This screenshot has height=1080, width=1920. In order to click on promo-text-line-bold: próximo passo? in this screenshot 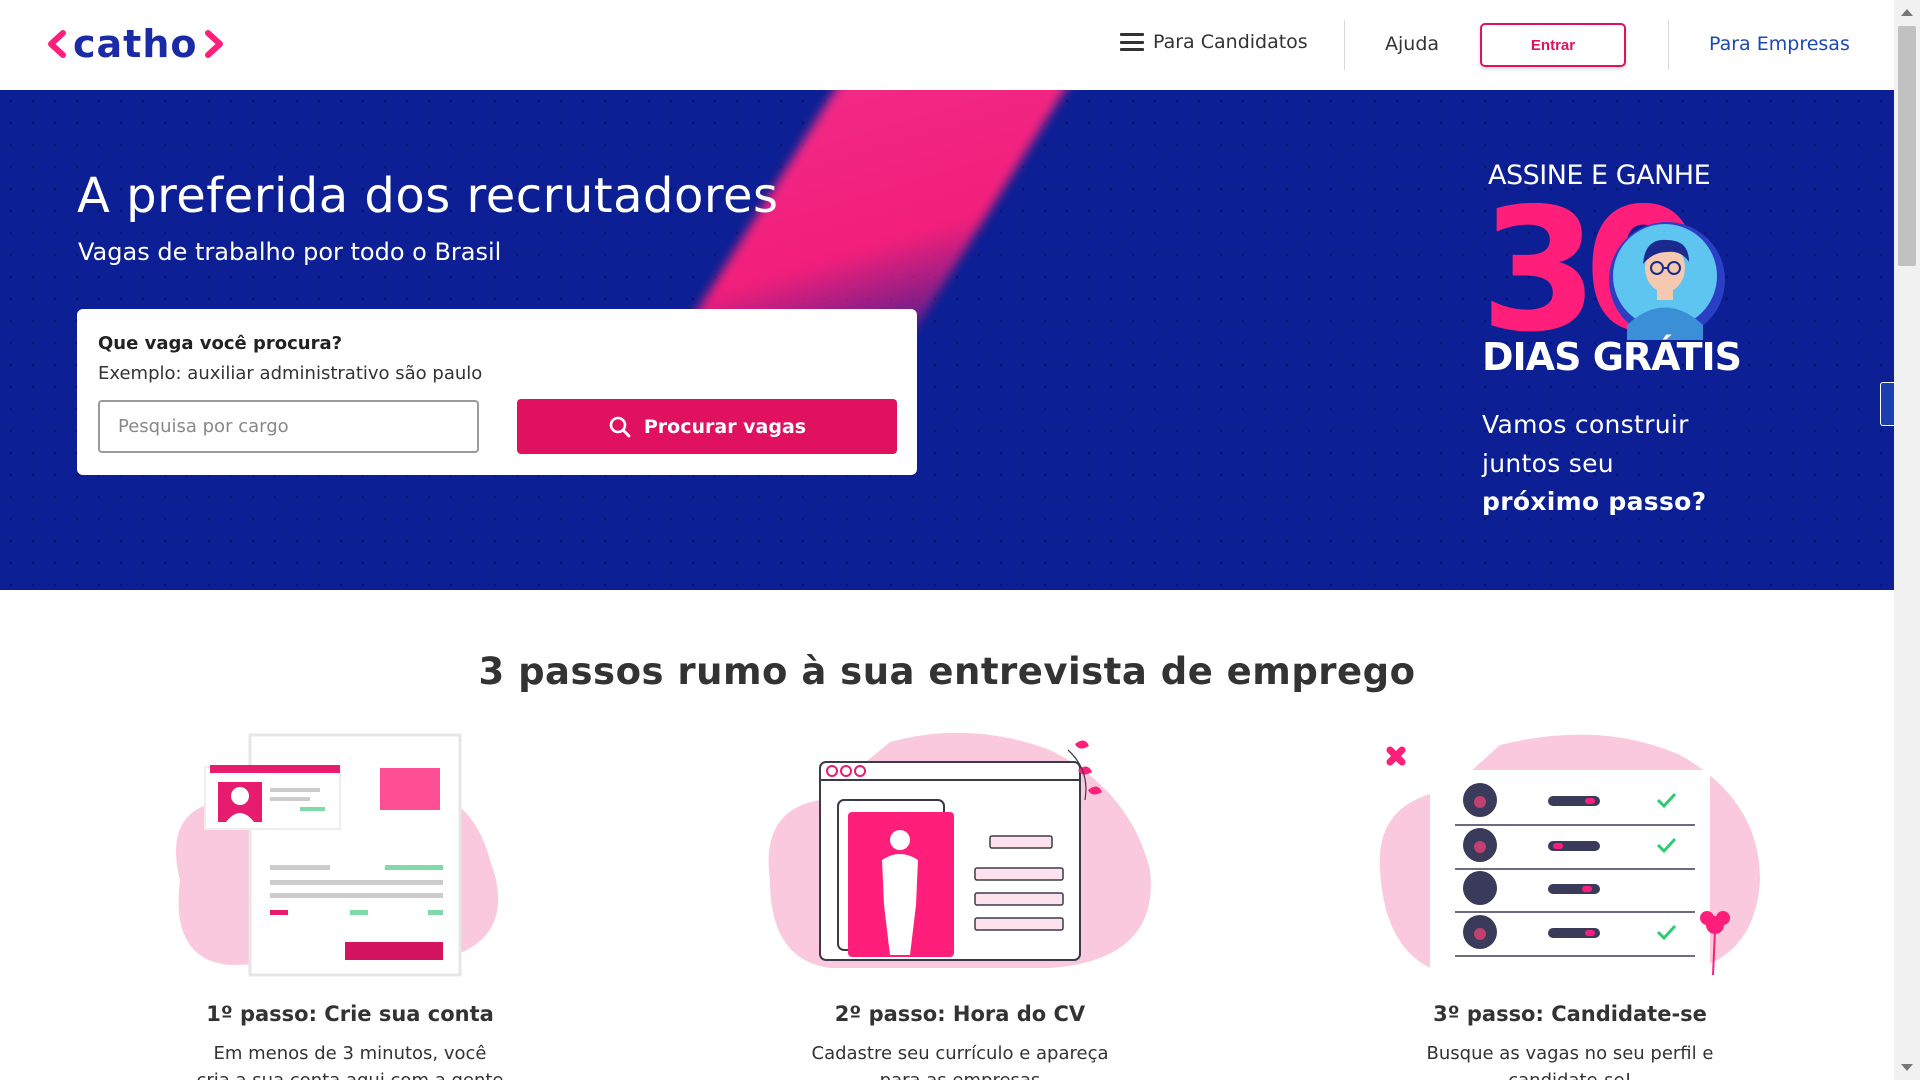, I will do `click(1594, 501)`.